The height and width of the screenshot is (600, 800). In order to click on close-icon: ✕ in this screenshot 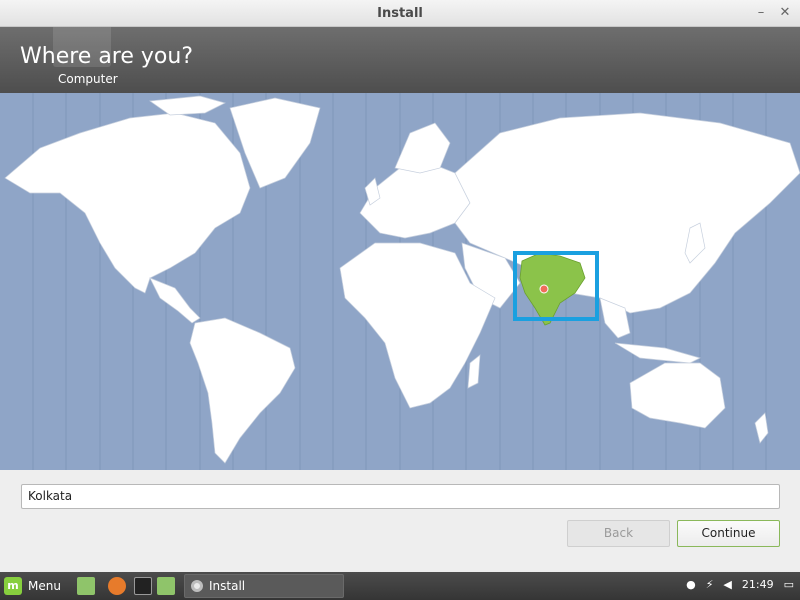, I will do `click(785, 13)`.